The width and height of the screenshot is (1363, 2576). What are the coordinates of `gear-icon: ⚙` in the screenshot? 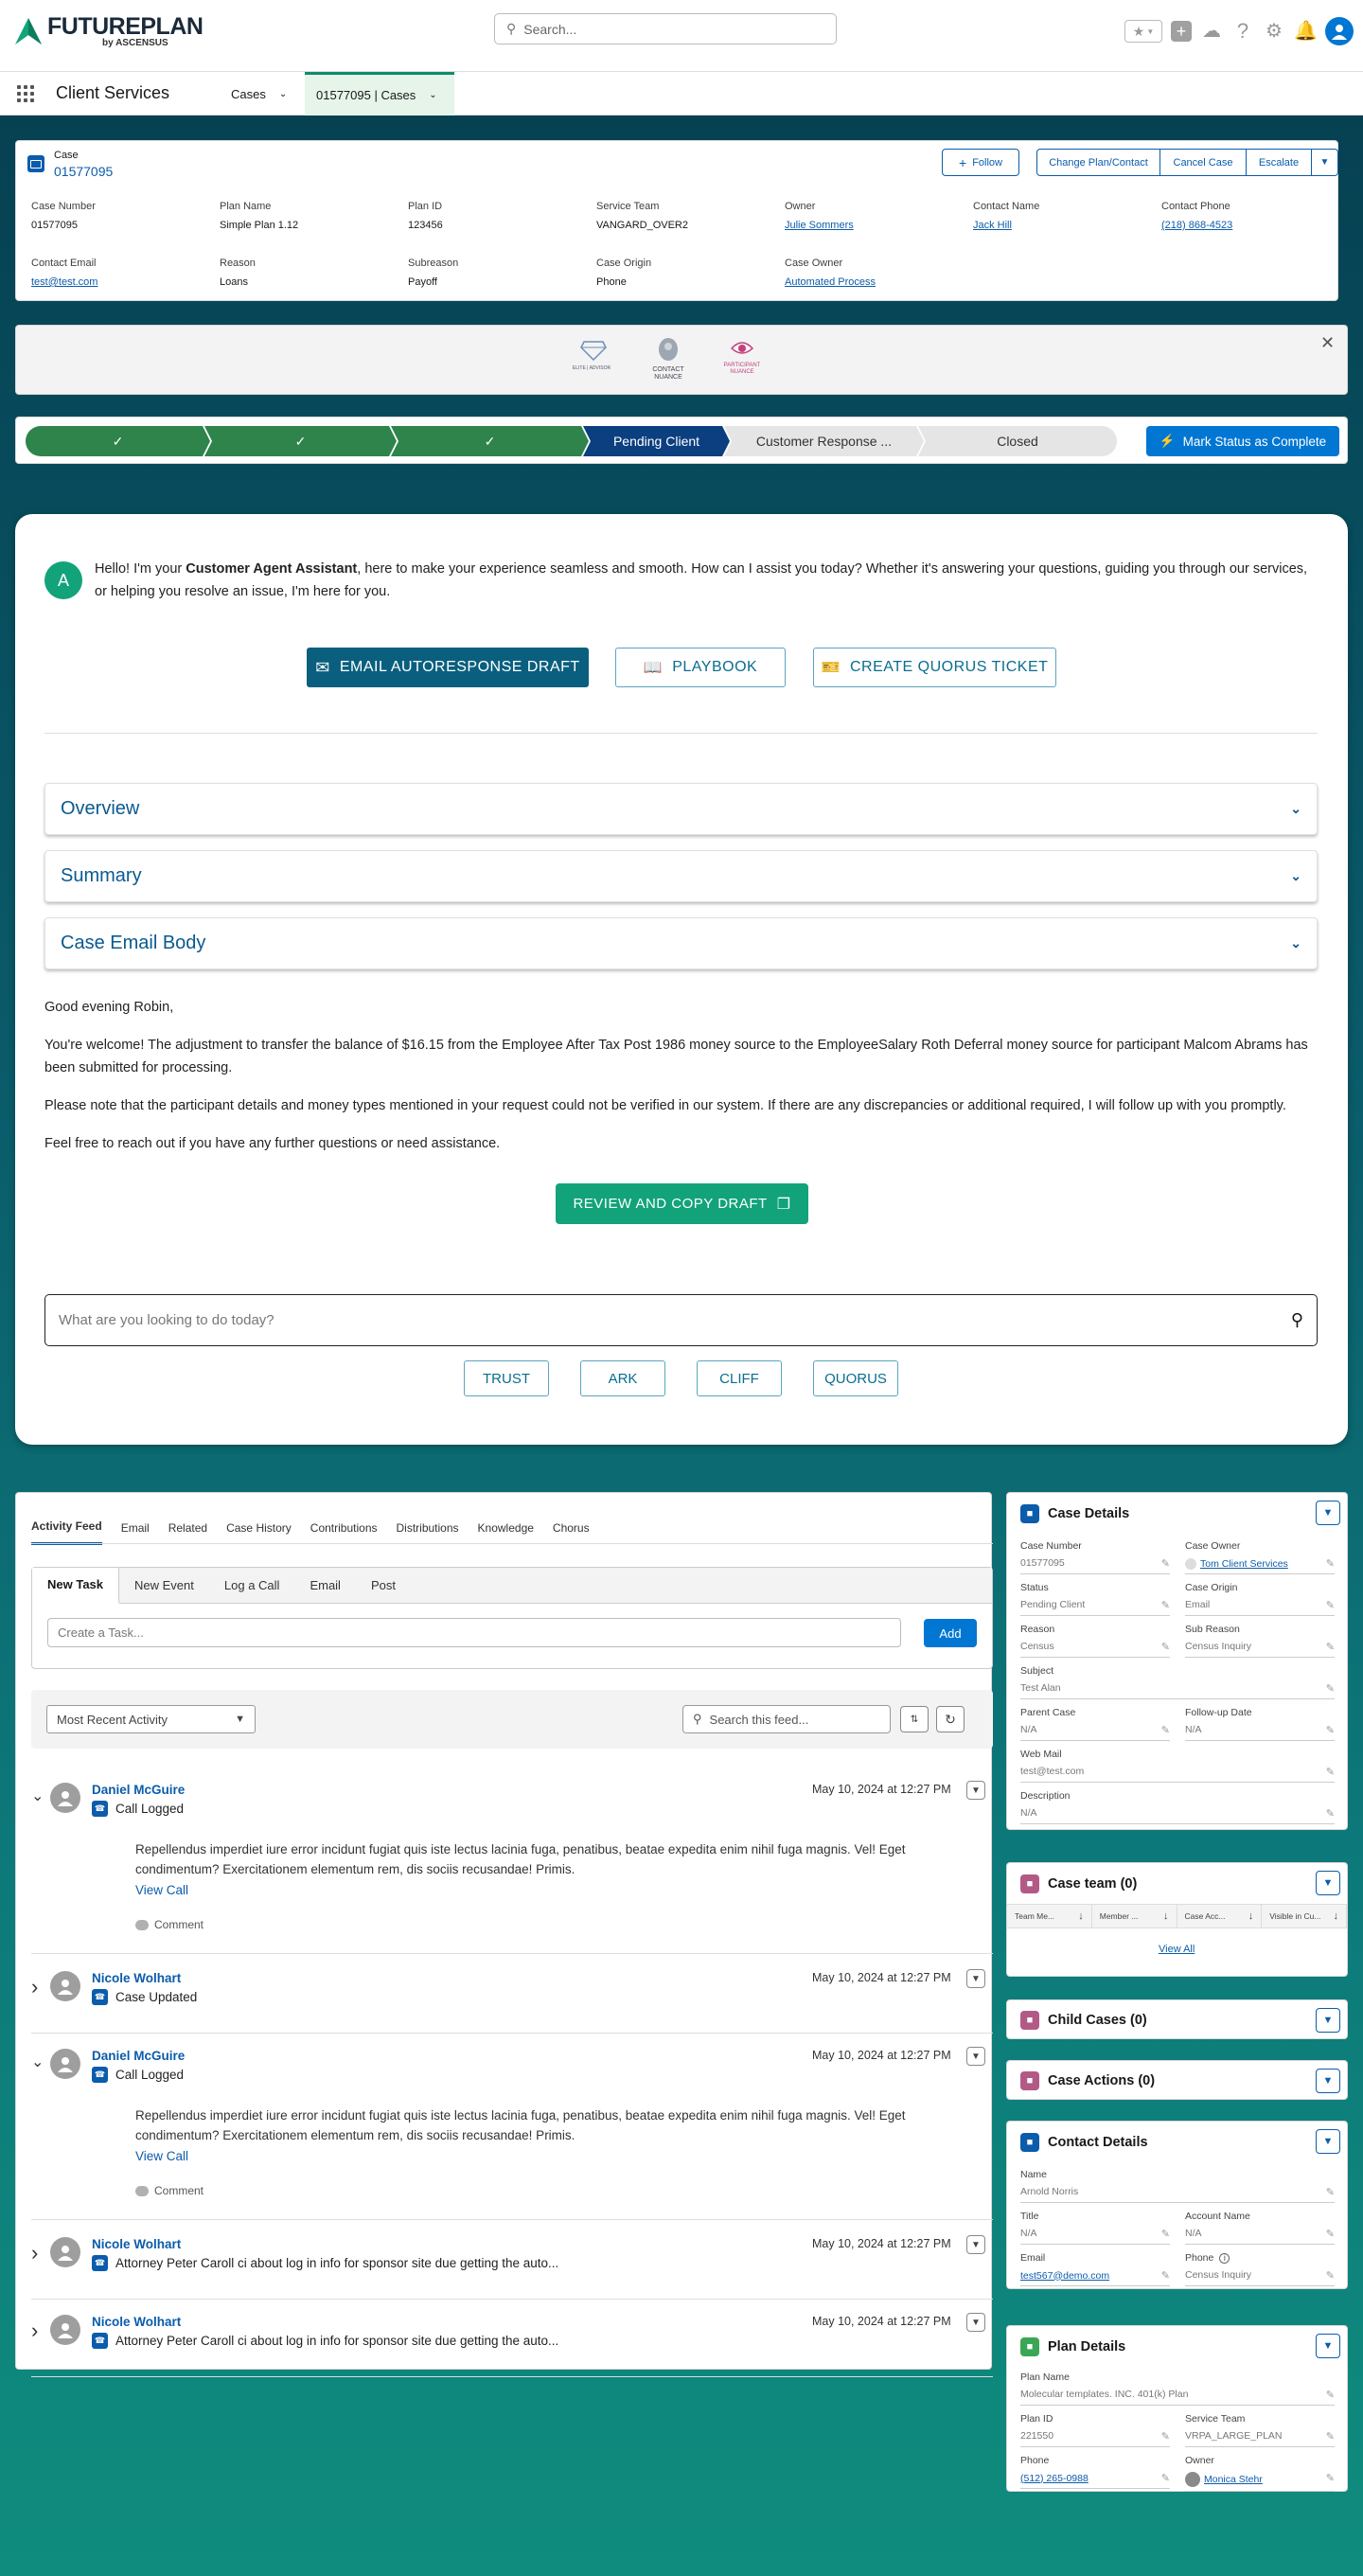 It's located at (1274, 32).